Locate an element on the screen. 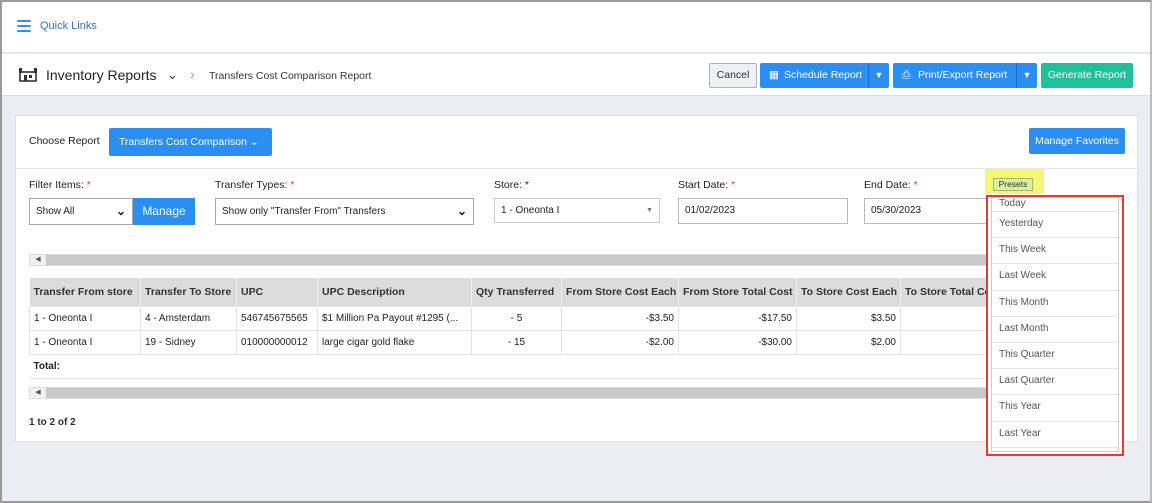 This screenshot has height=503, width=1152. table-cell: 010000000012 is located at coordinates (277, 342).